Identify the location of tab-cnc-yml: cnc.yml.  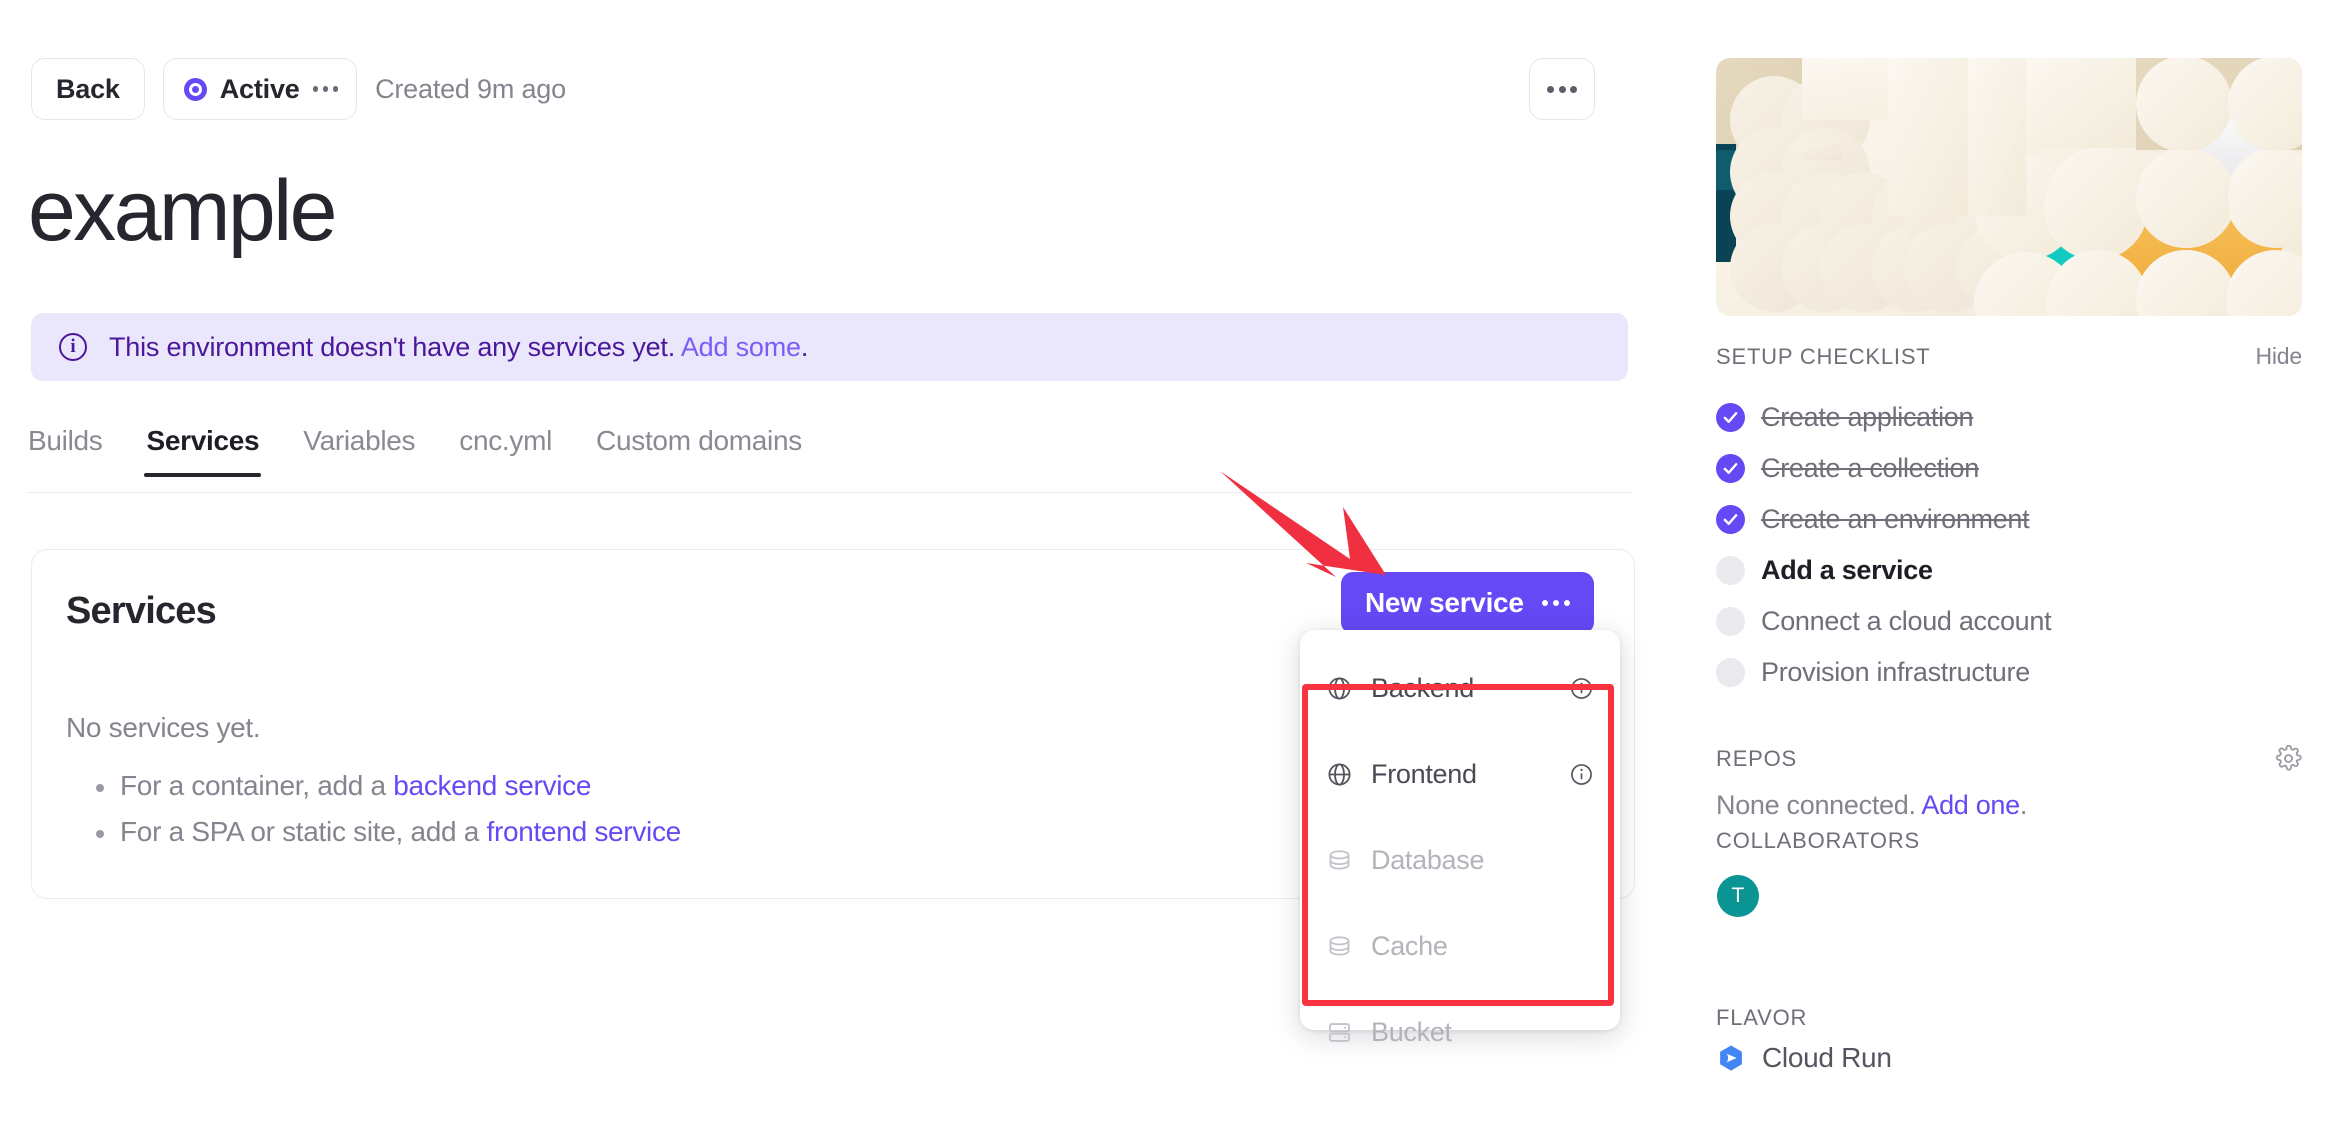
(505, 450).